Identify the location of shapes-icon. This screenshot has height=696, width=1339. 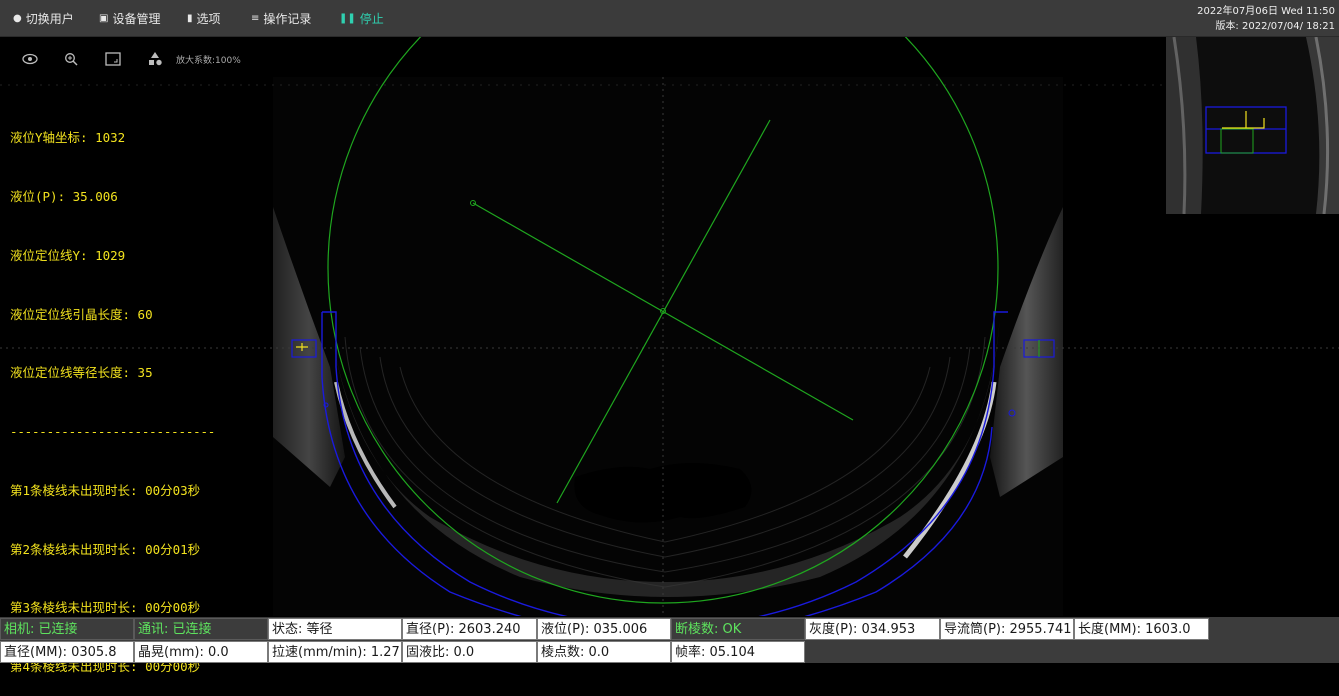
(155, 59).